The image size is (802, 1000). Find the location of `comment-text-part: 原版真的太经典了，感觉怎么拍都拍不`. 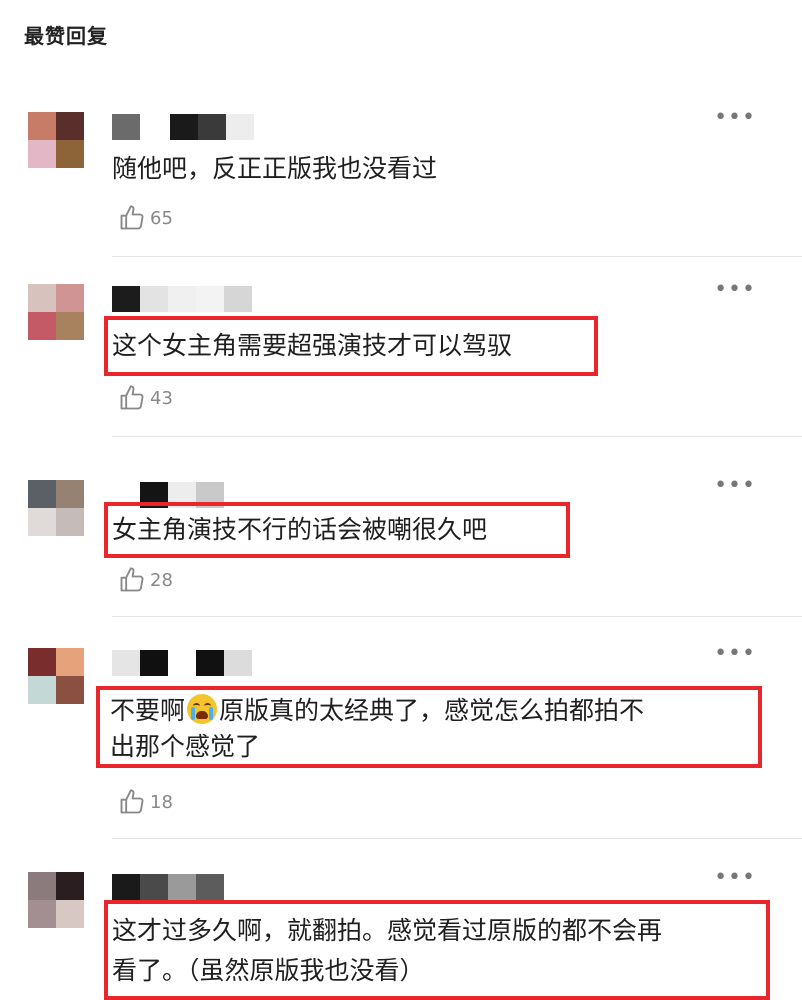

comment-text-part: 原版真的太经典了，感觉怎么拍都拍不 is located at coordinates (432, 710).